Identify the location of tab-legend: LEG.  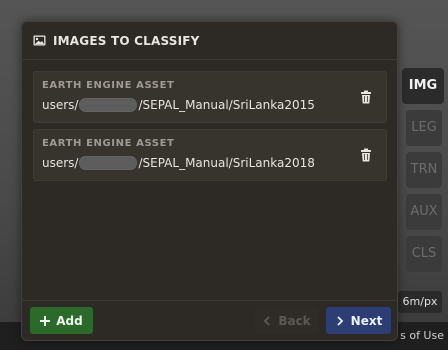
(424, 128).